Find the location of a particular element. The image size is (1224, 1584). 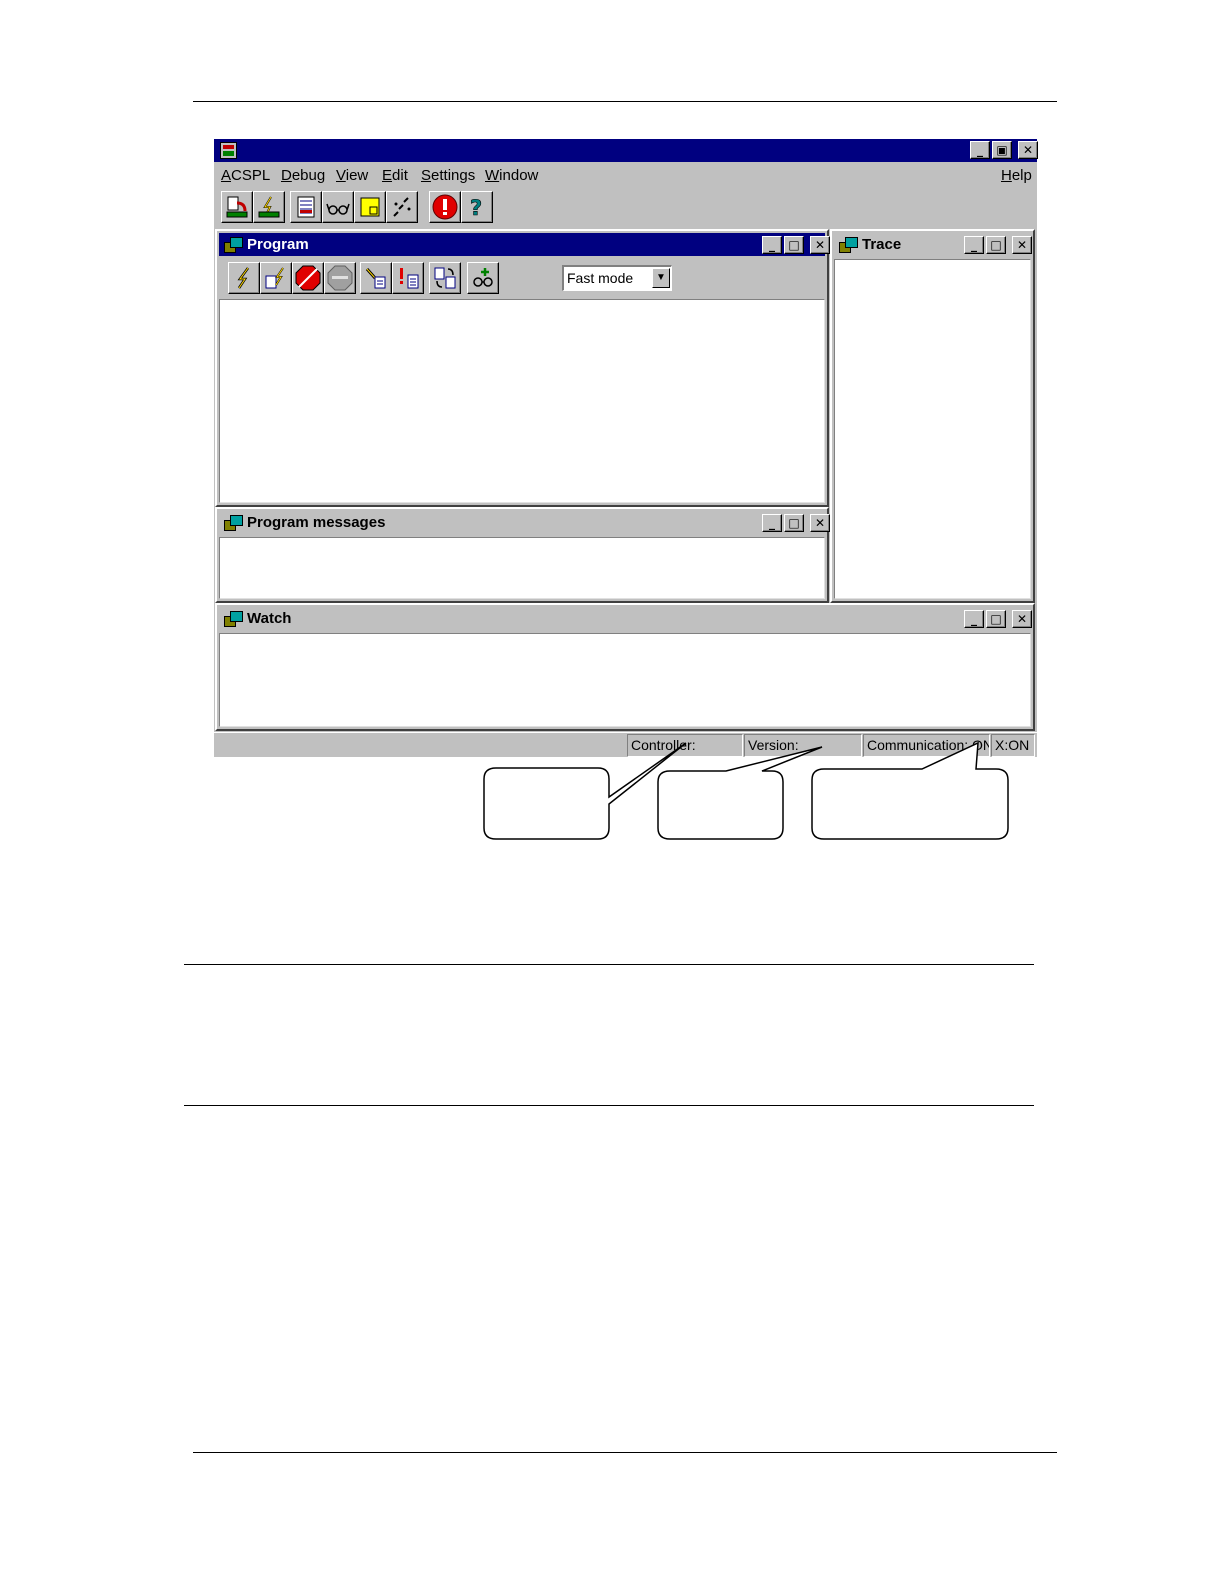

callout-controller is located at coordinates (585, 791).